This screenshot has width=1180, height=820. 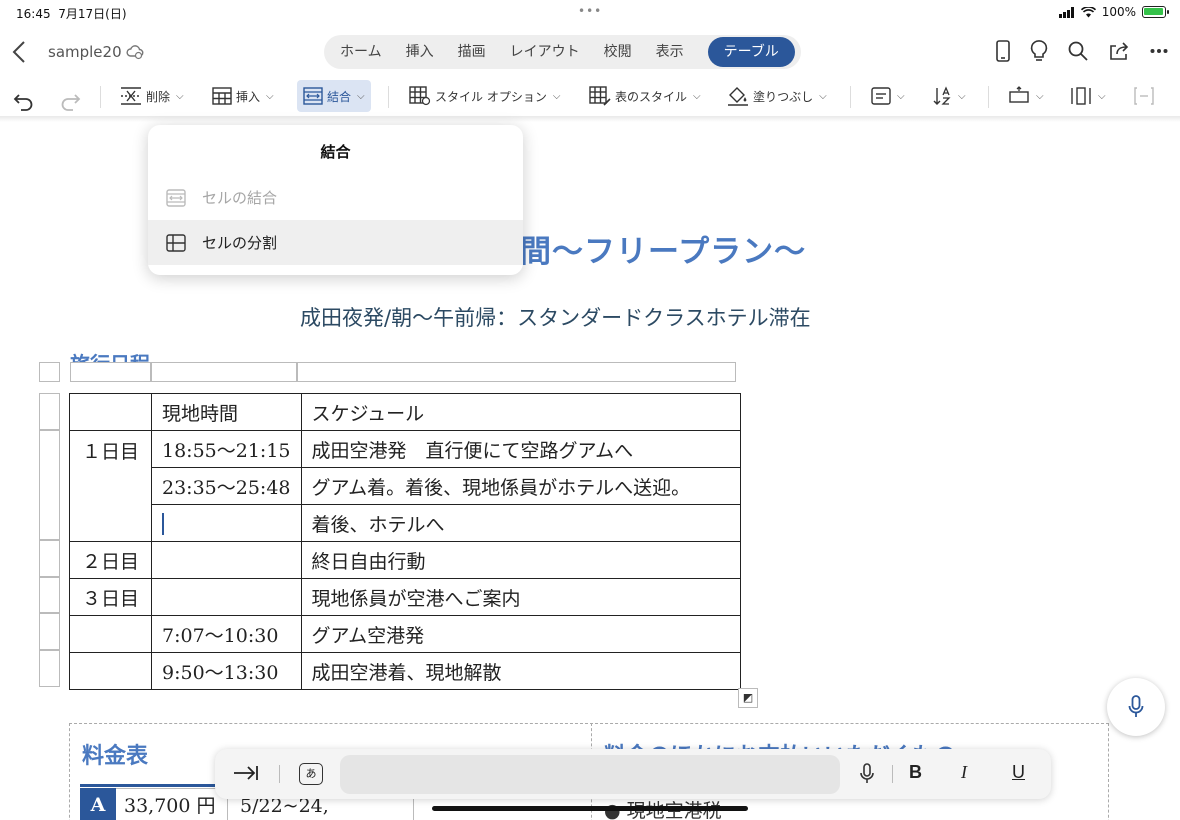 I want to click on column-width-button: ⌵, so click(x=1088, y=96).